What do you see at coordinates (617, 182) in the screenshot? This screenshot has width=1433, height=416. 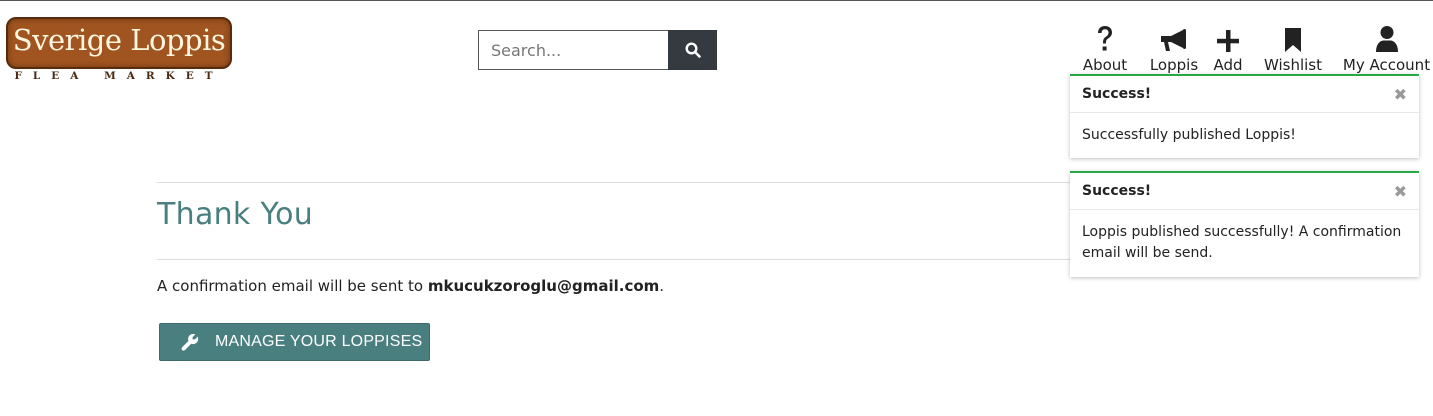 I see `divider-top` at bounding box center [617, 182].